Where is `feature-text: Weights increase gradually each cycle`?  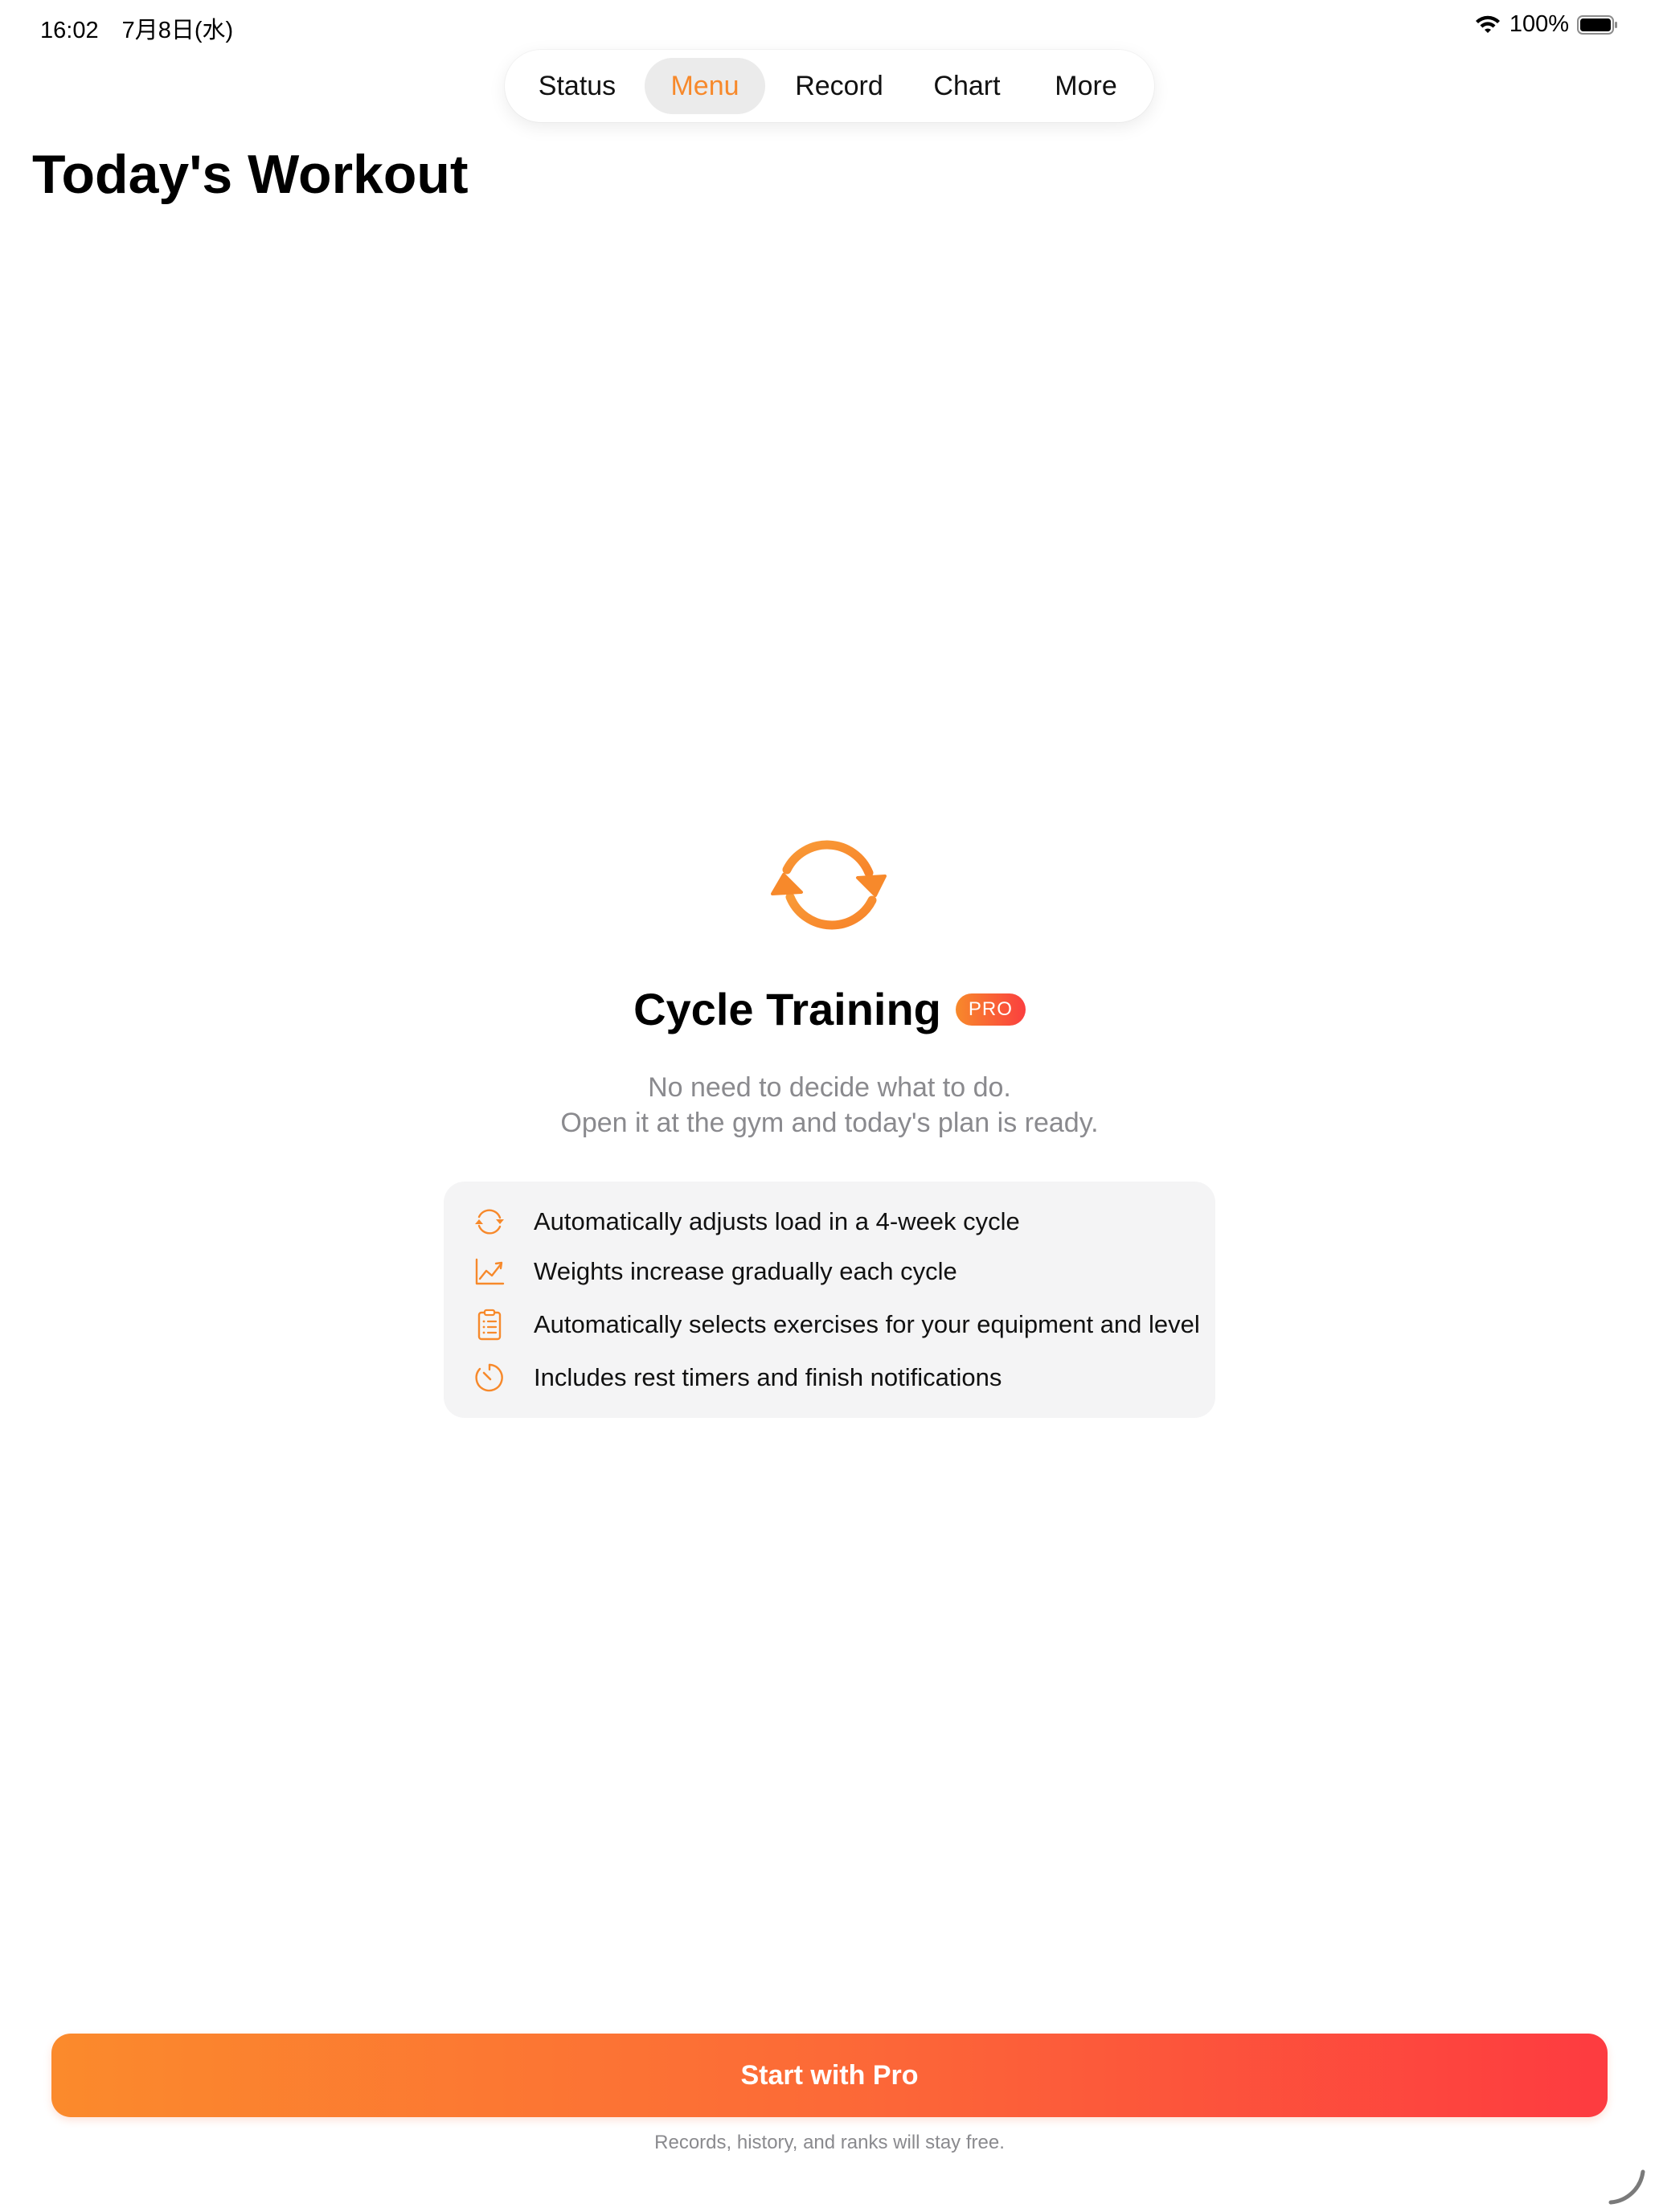 feature-text: Weights increase gradually each cycle is located at coordinates (745, 1271).